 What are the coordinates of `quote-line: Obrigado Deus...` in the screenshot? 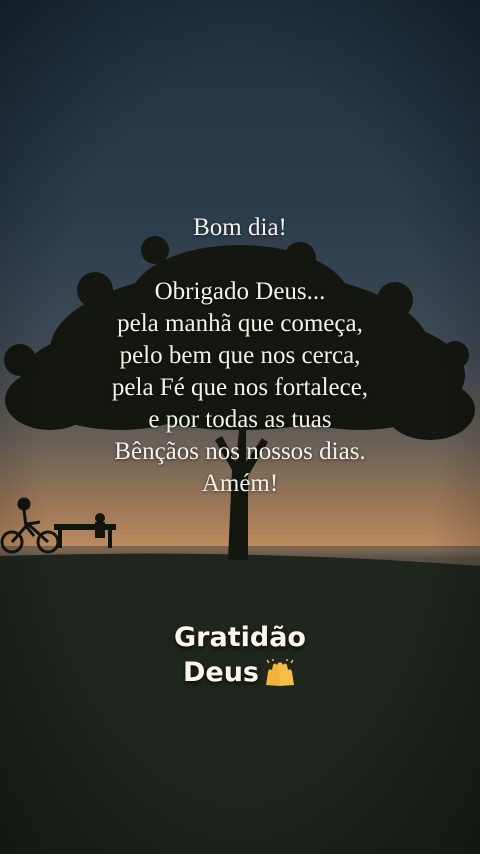 It's located at (240, 291).